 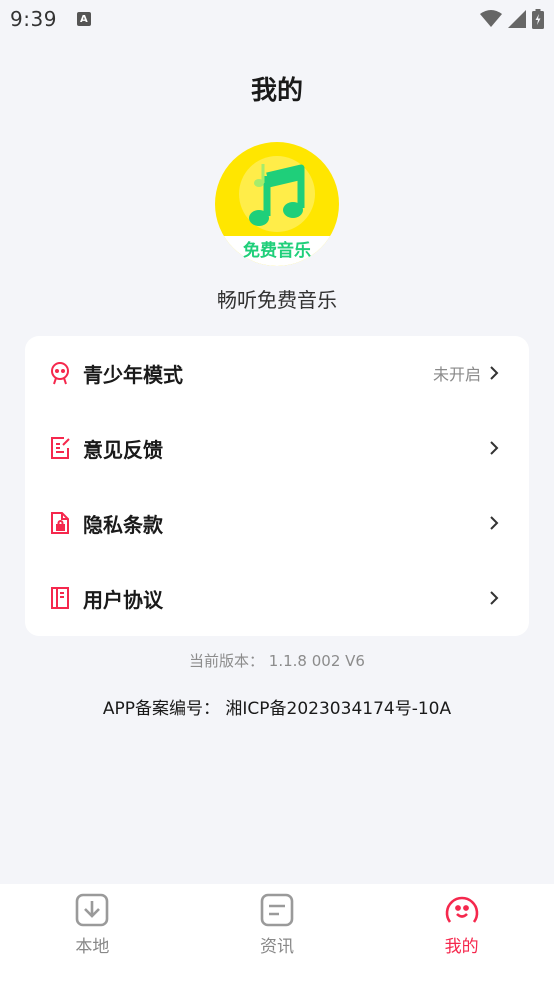 I want to click on logo-text: 免费音乐, so click(x=277, y=250).